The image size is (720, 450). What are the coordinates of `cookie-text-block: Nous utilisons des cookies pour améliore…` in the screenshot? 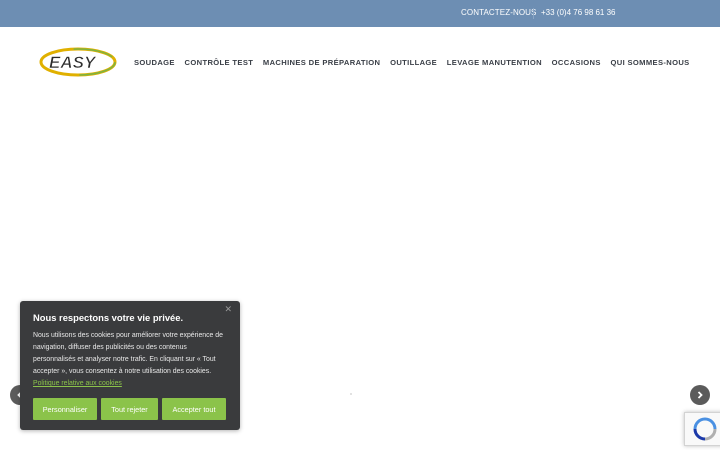 It's located at (131, 360).